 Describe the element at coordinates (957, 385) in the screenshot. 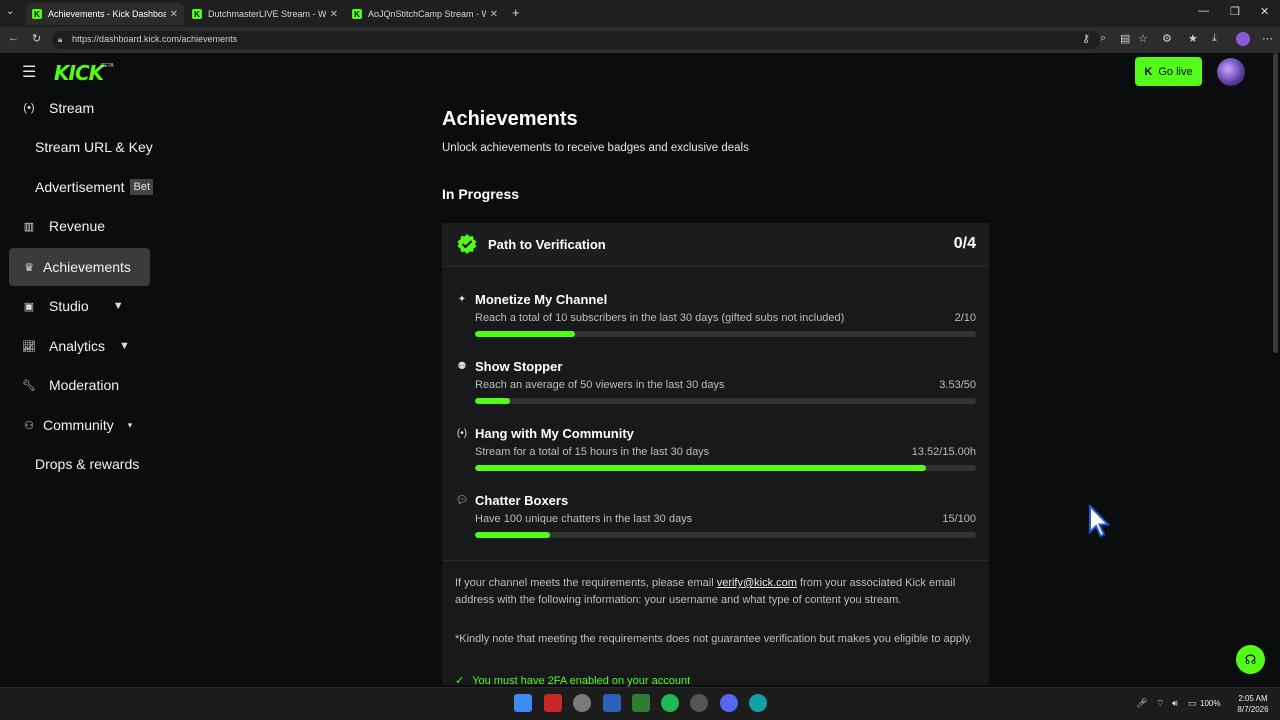

I see `achievement-value: 3.53/50` at that location.